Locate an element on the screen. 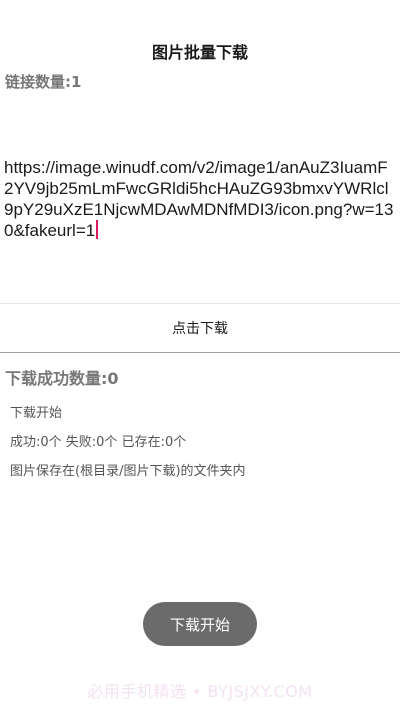 Image resolution: width=400 pixels, height=710 pixels. log-line-status: 下载开始 is located at coordinates (36, 413).